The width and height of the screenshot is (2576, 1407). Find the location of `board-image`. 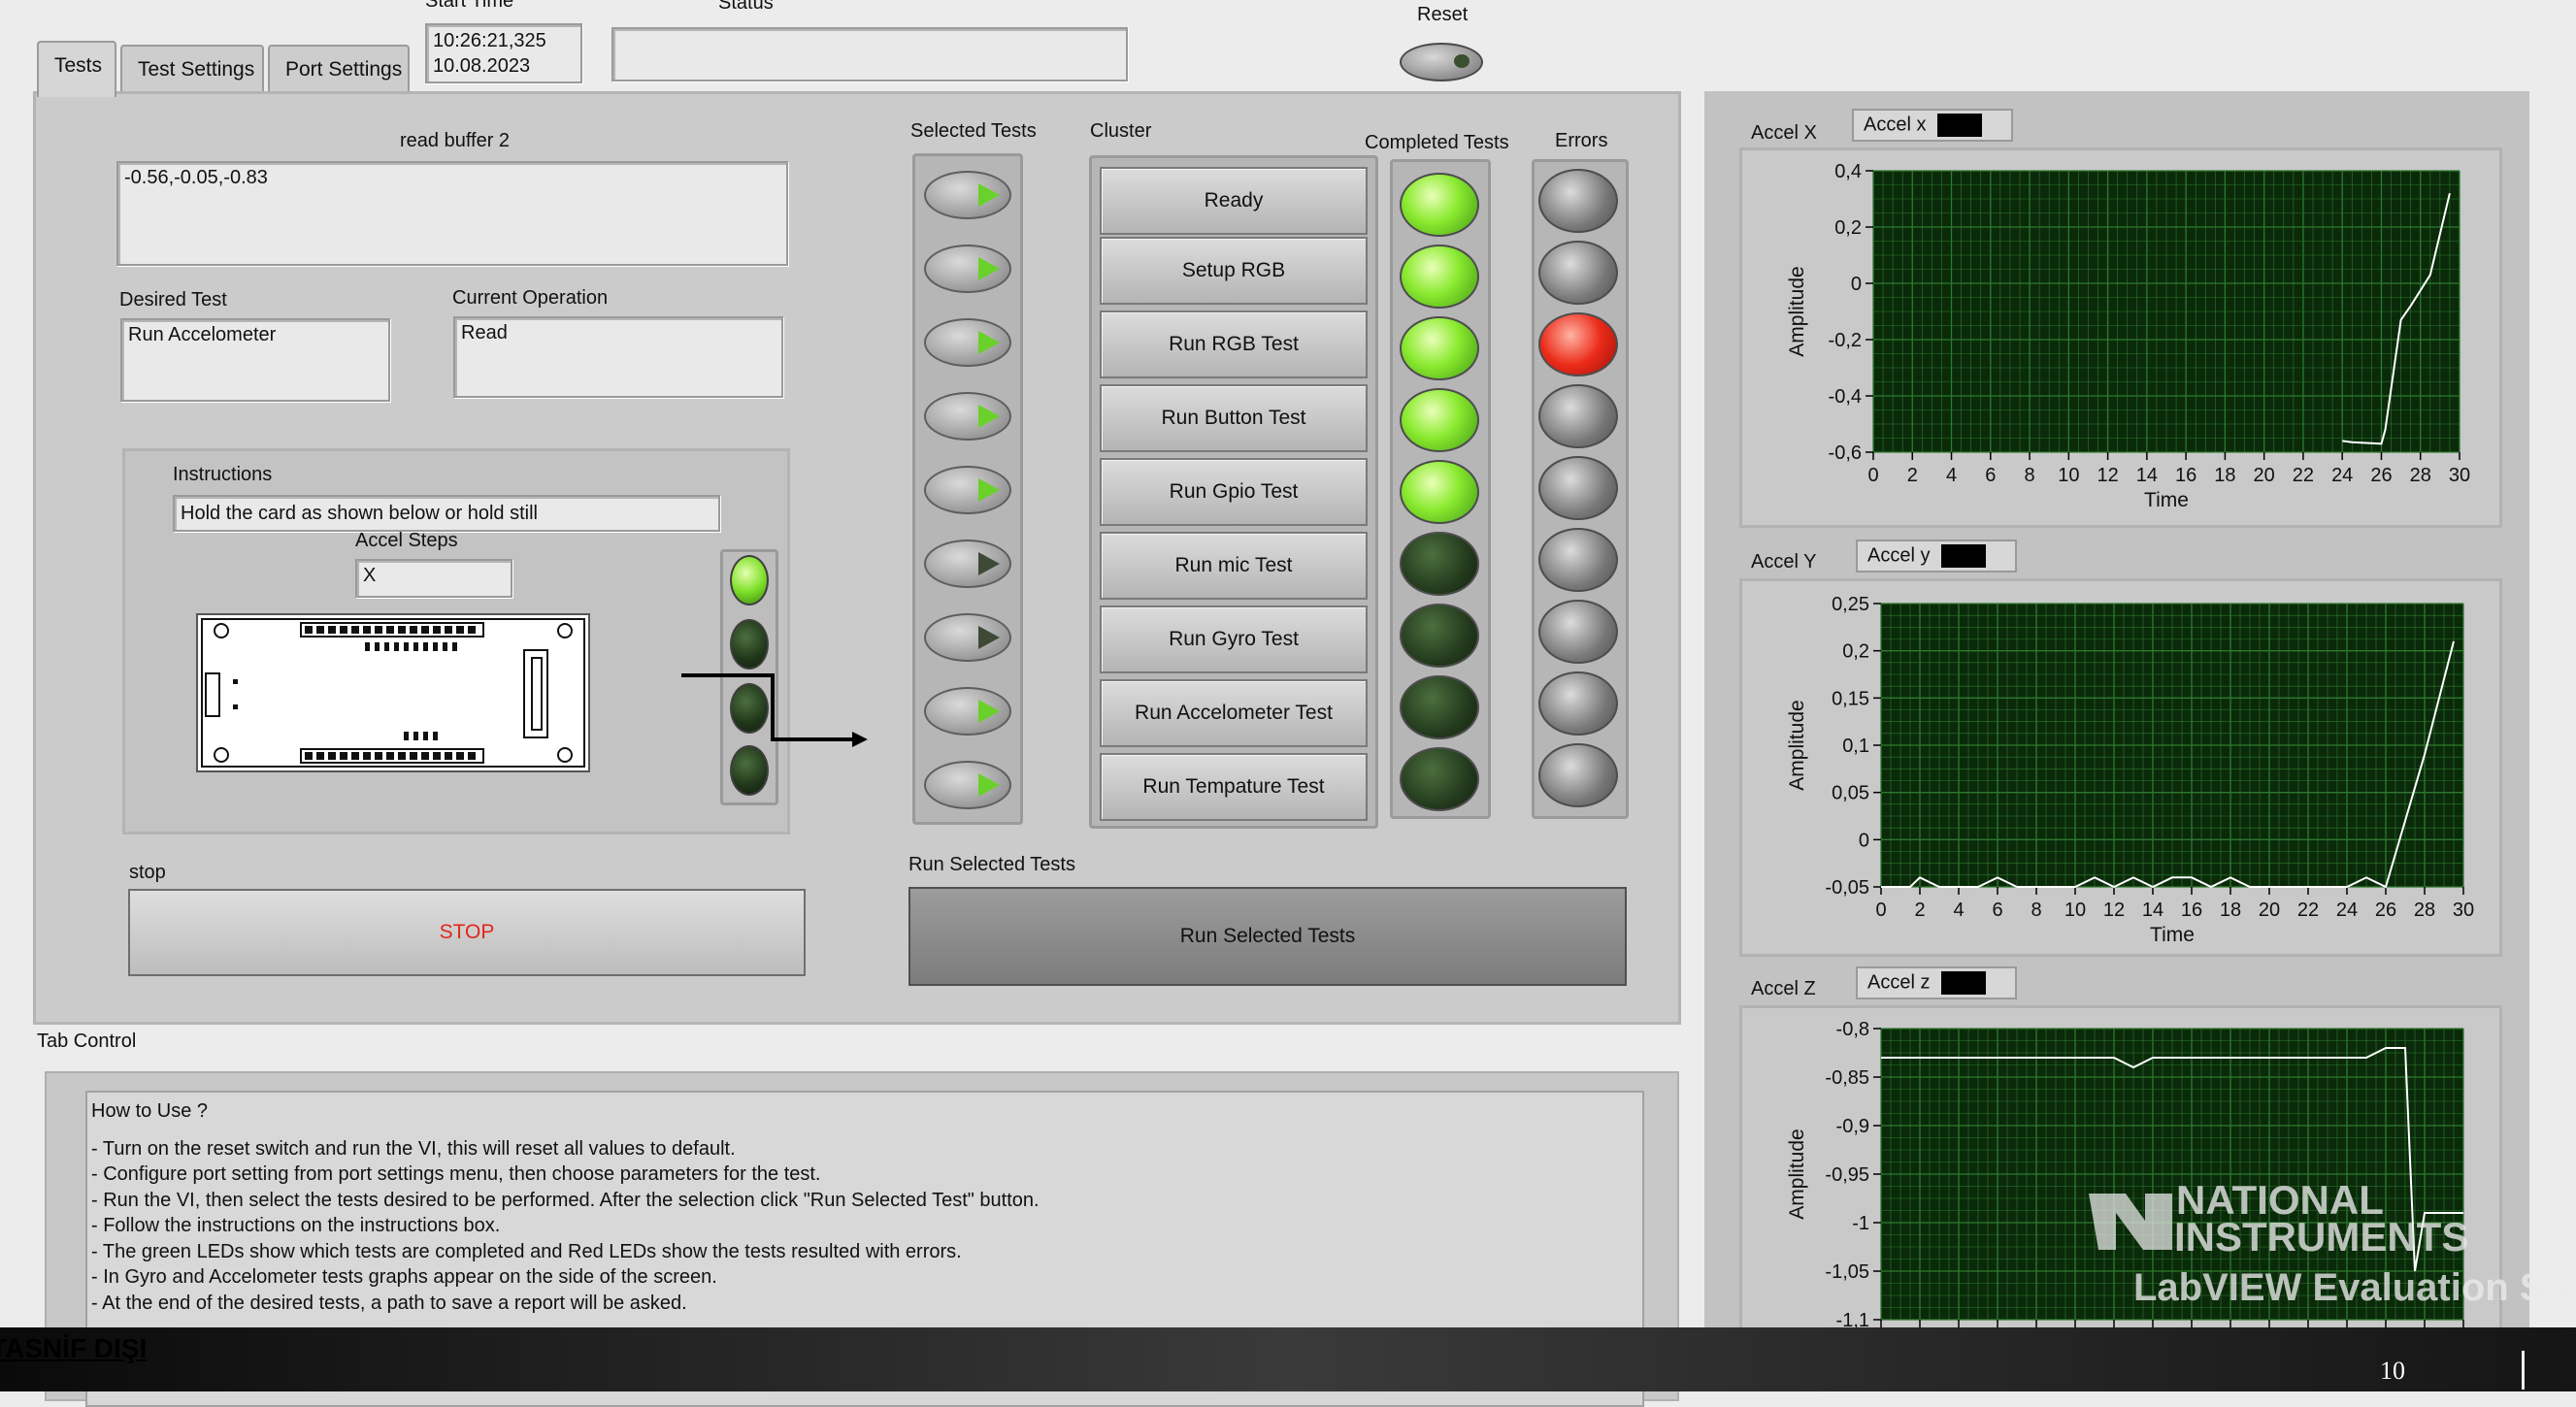

board-image is located at coordinates (393, 693).